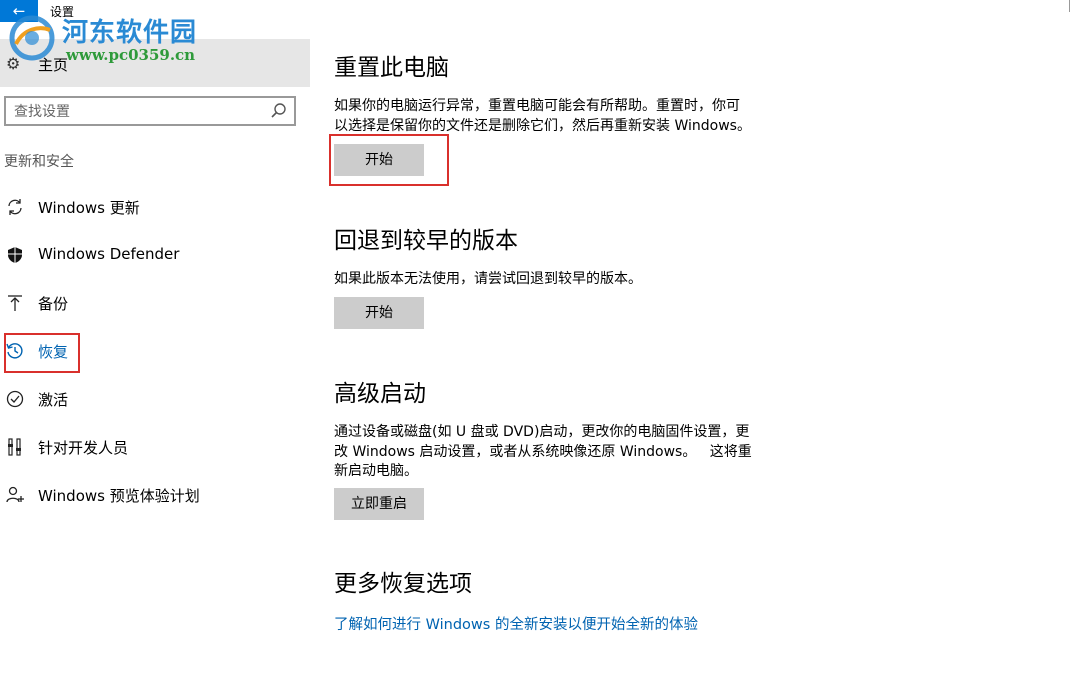 The image size is (1080, 687). Describe the element at coordinates (32, 38) in the screenshot. I see `watermark-logo-icon` at that location.